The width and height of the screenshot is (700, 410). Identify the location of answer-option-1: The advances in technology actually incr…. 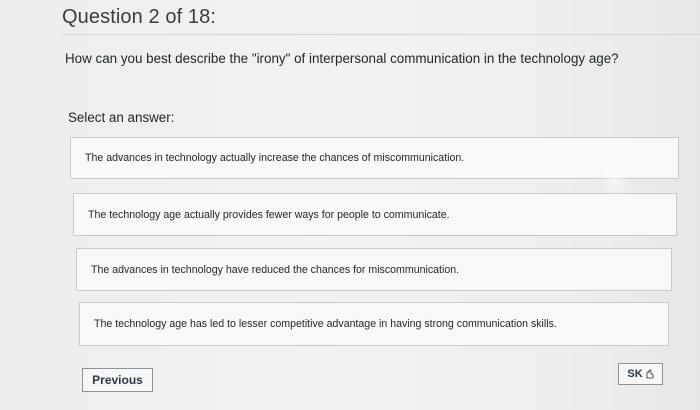
(374, 158).